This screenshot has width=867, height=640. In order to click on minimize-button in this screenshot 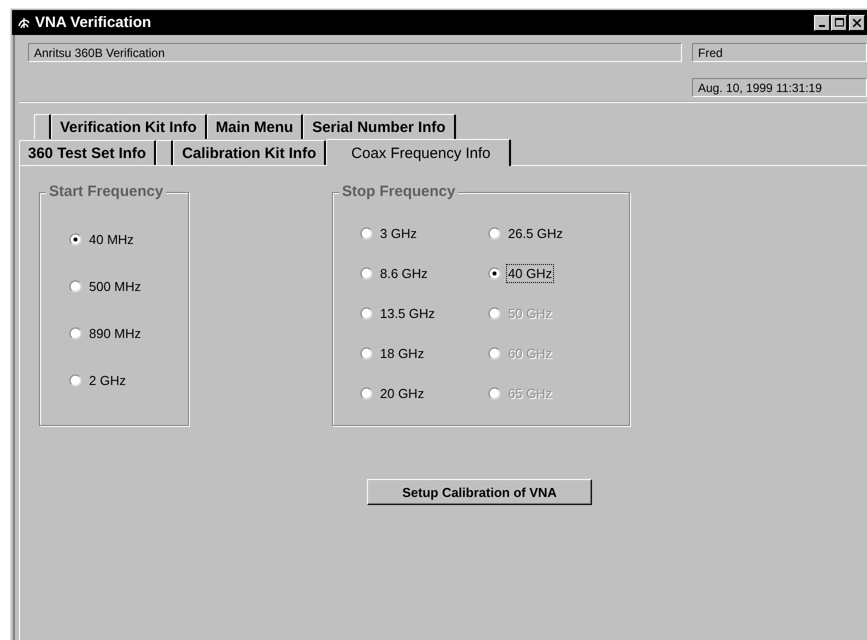, I will do `click(822, 22)`.